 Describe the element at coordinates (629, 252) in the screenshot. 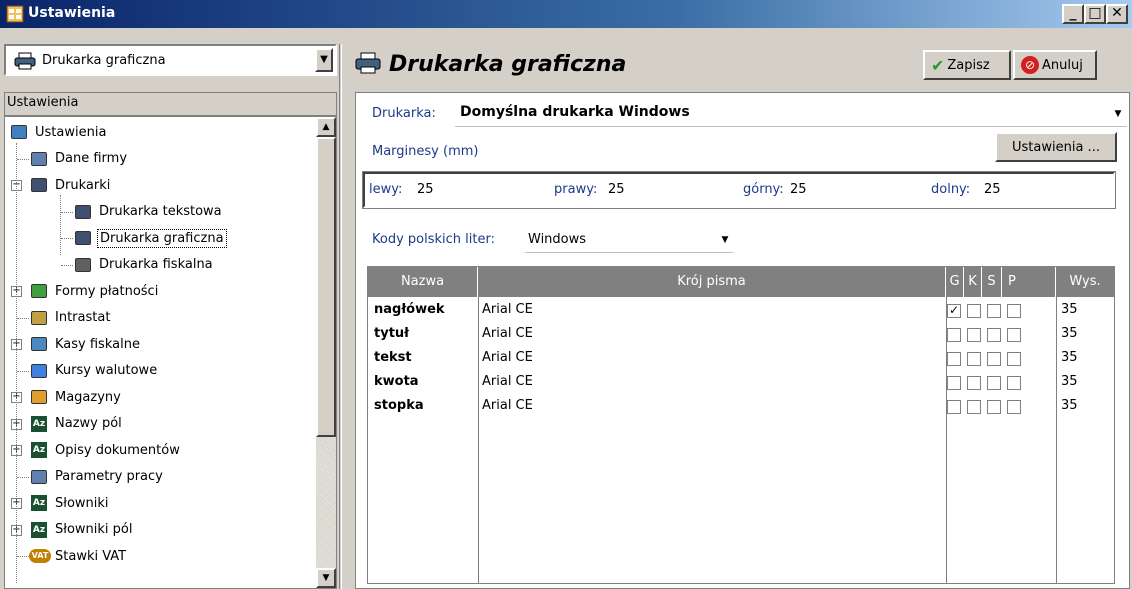

I see `codes-underline` at that location.